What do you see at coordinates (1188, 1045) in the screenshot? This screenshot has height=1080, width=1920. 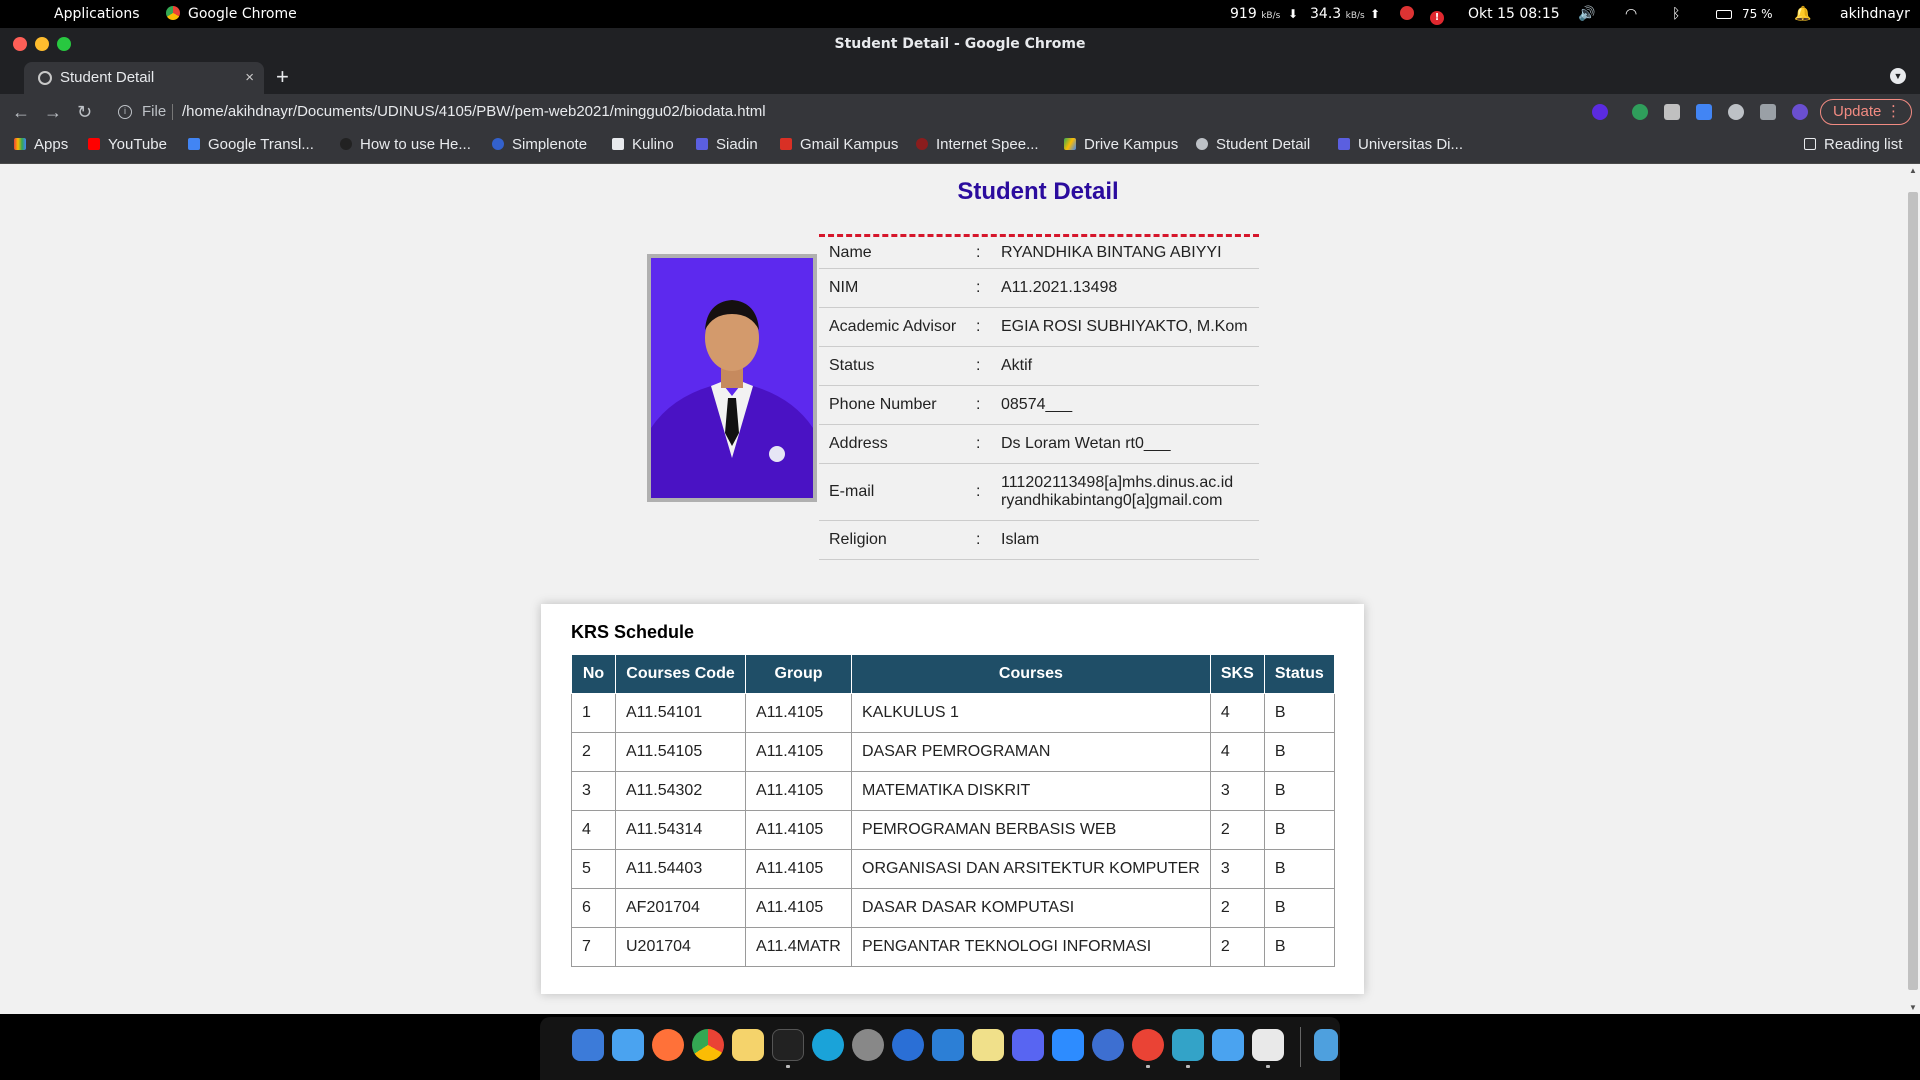 I see `vpn-icon` at bounding box center [1188, 1045].